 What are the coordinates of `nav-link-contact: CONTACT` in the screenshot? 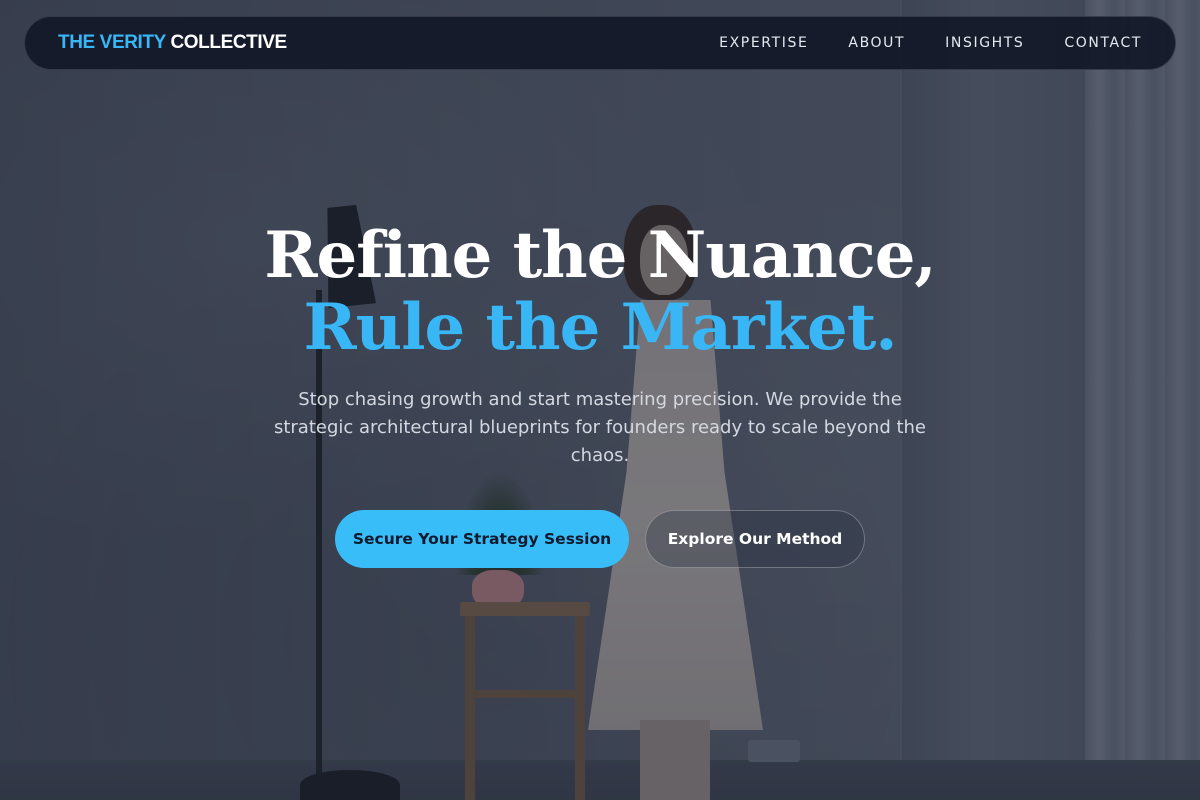 It's located at (1103, 43).